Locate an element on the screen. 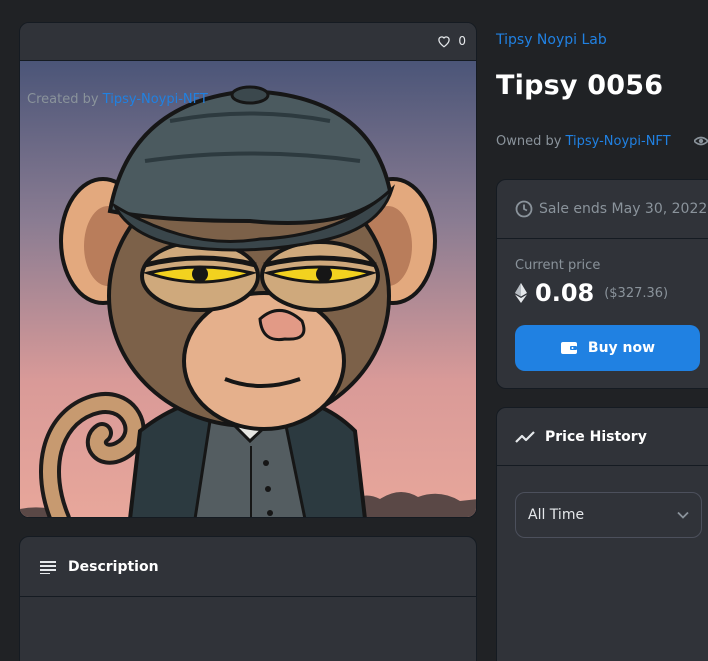 The height and width of the screenshot is (661, 708). price-area: Current price 0.08 ($327.36) is located at coordinates (591, 282).